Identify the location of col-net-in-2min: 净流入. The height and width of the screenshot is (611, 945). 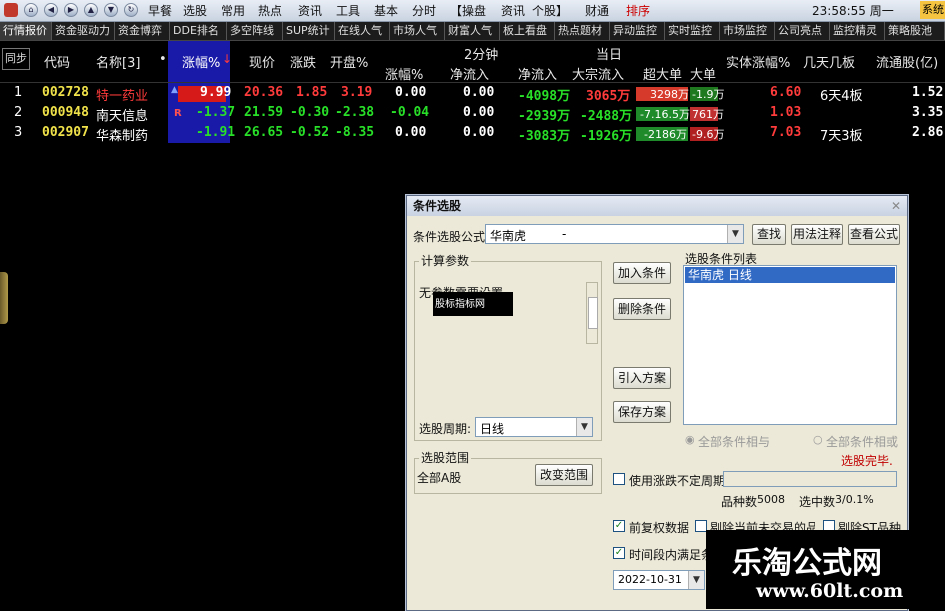
(469, 73).